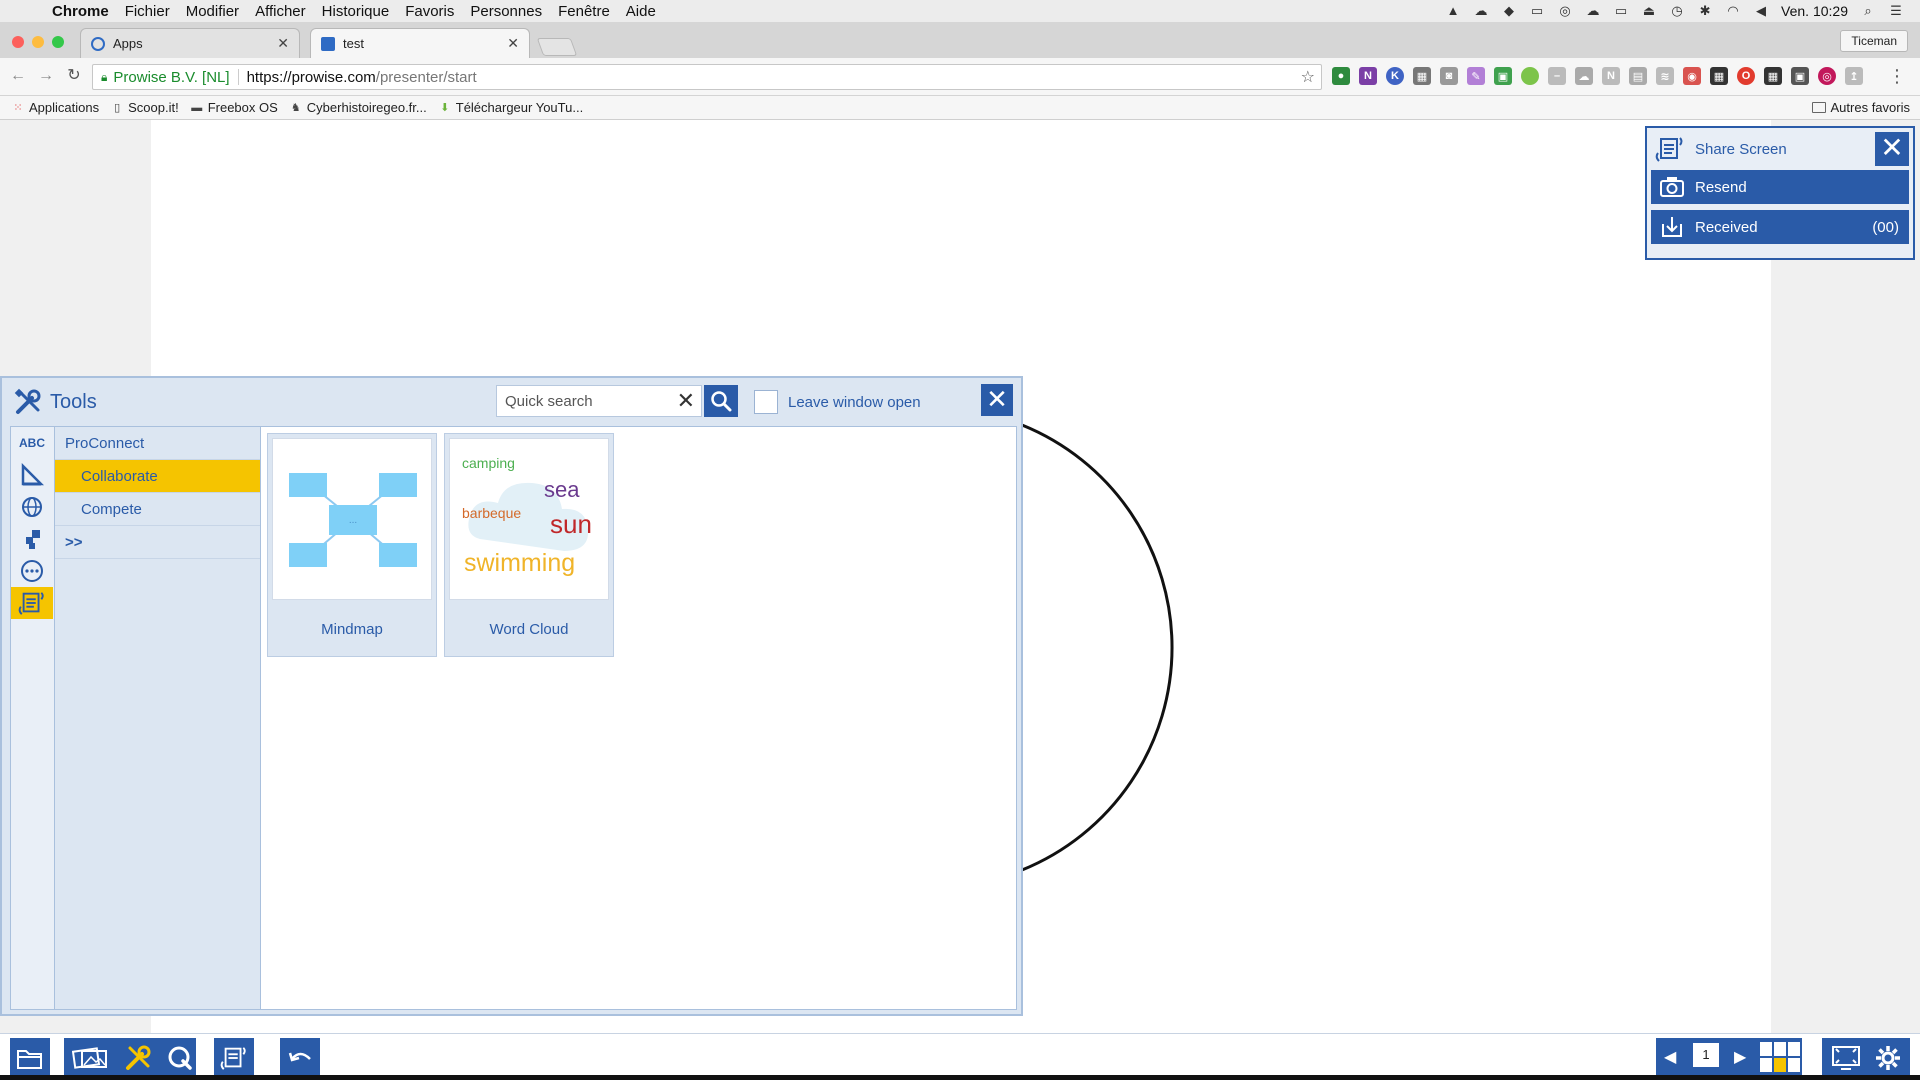 This screenshot has width=1920, height=1080. I want to click on wifi-icon: ◠, so click(1733, 11).